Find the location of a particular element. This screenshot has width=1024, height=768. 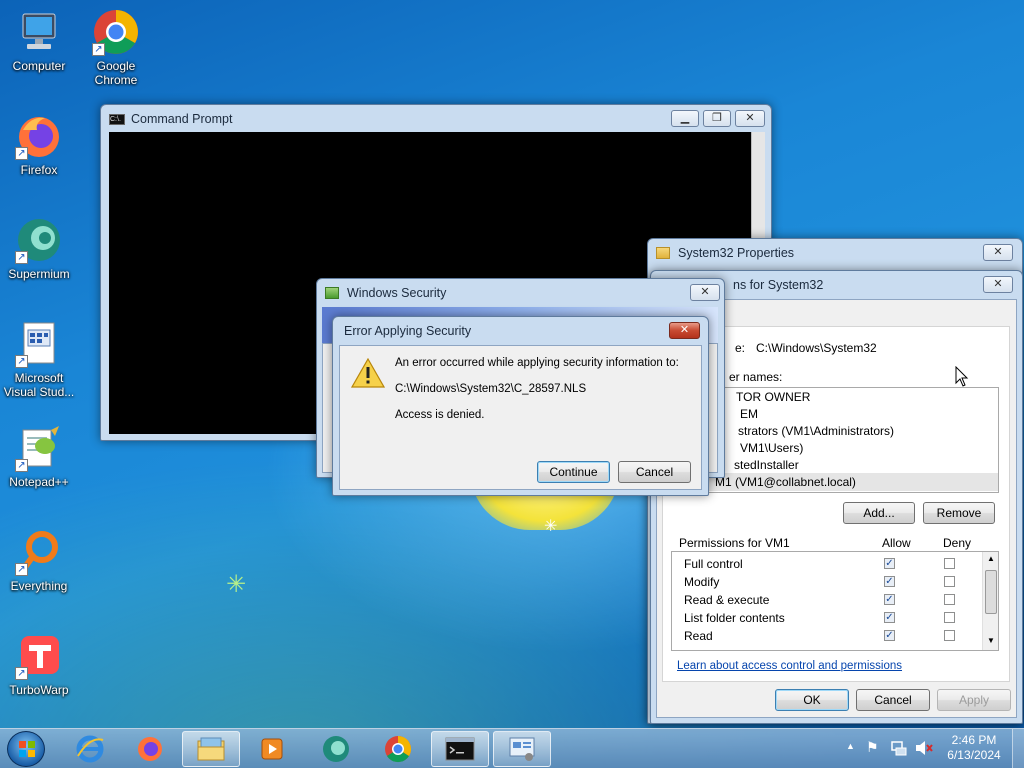

permission-name: Read is located at coordinates (698, 636).